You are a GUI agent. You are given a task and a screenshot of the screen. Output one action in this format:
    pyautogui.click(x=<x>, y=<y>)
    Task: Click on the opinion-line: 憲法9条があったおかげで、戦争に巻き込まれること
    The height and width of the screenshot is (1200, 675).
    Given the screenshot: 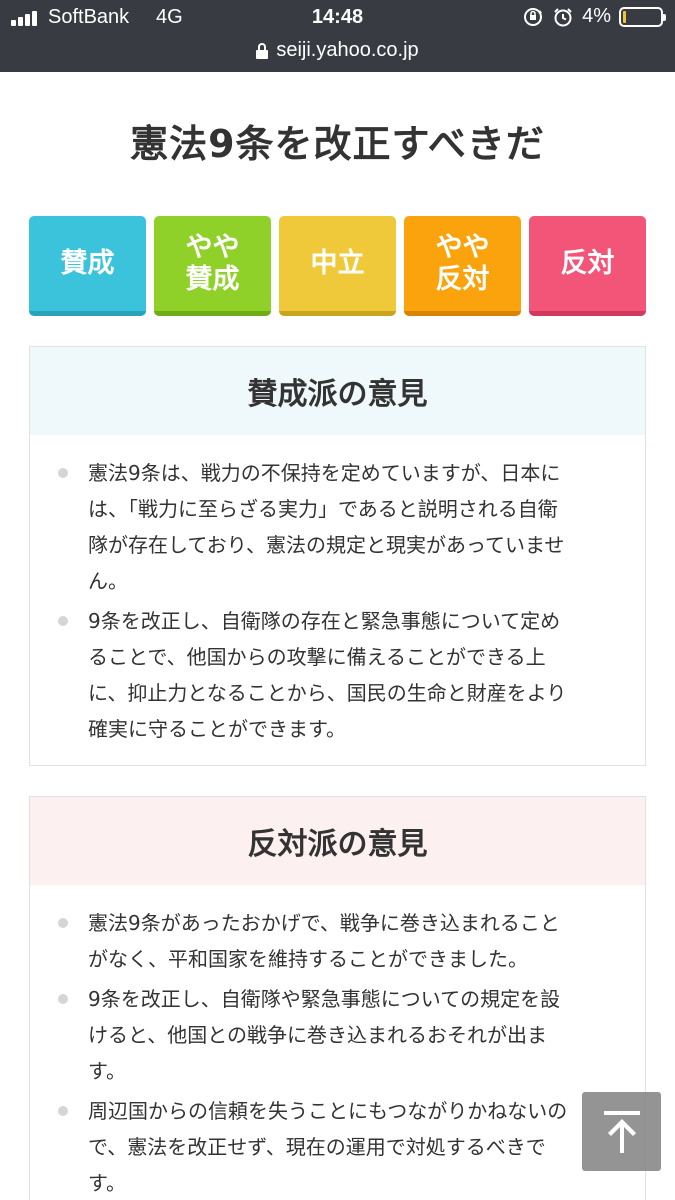 What is the action you would take?
    pyautogui.click(x=324, y=923)
    